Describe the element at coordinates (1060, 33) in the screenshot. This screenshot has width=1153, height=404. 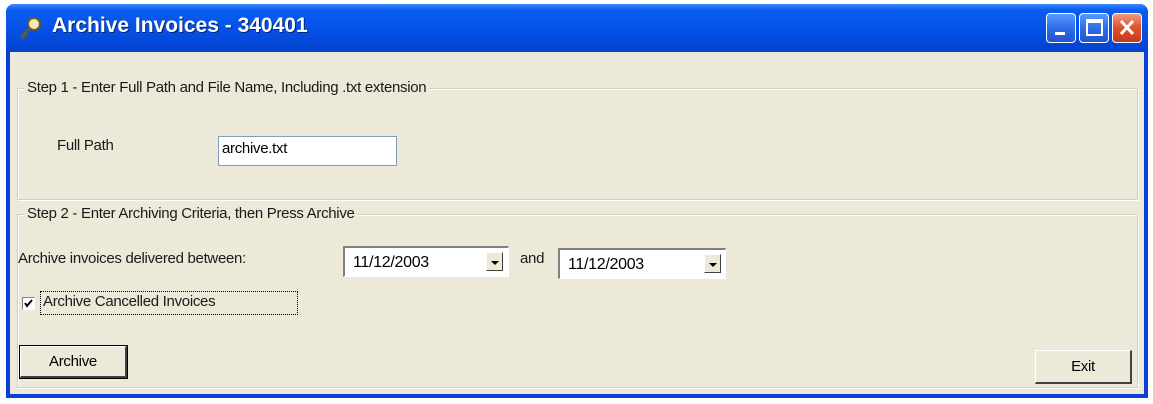
I see `minimize-icon` at that location.